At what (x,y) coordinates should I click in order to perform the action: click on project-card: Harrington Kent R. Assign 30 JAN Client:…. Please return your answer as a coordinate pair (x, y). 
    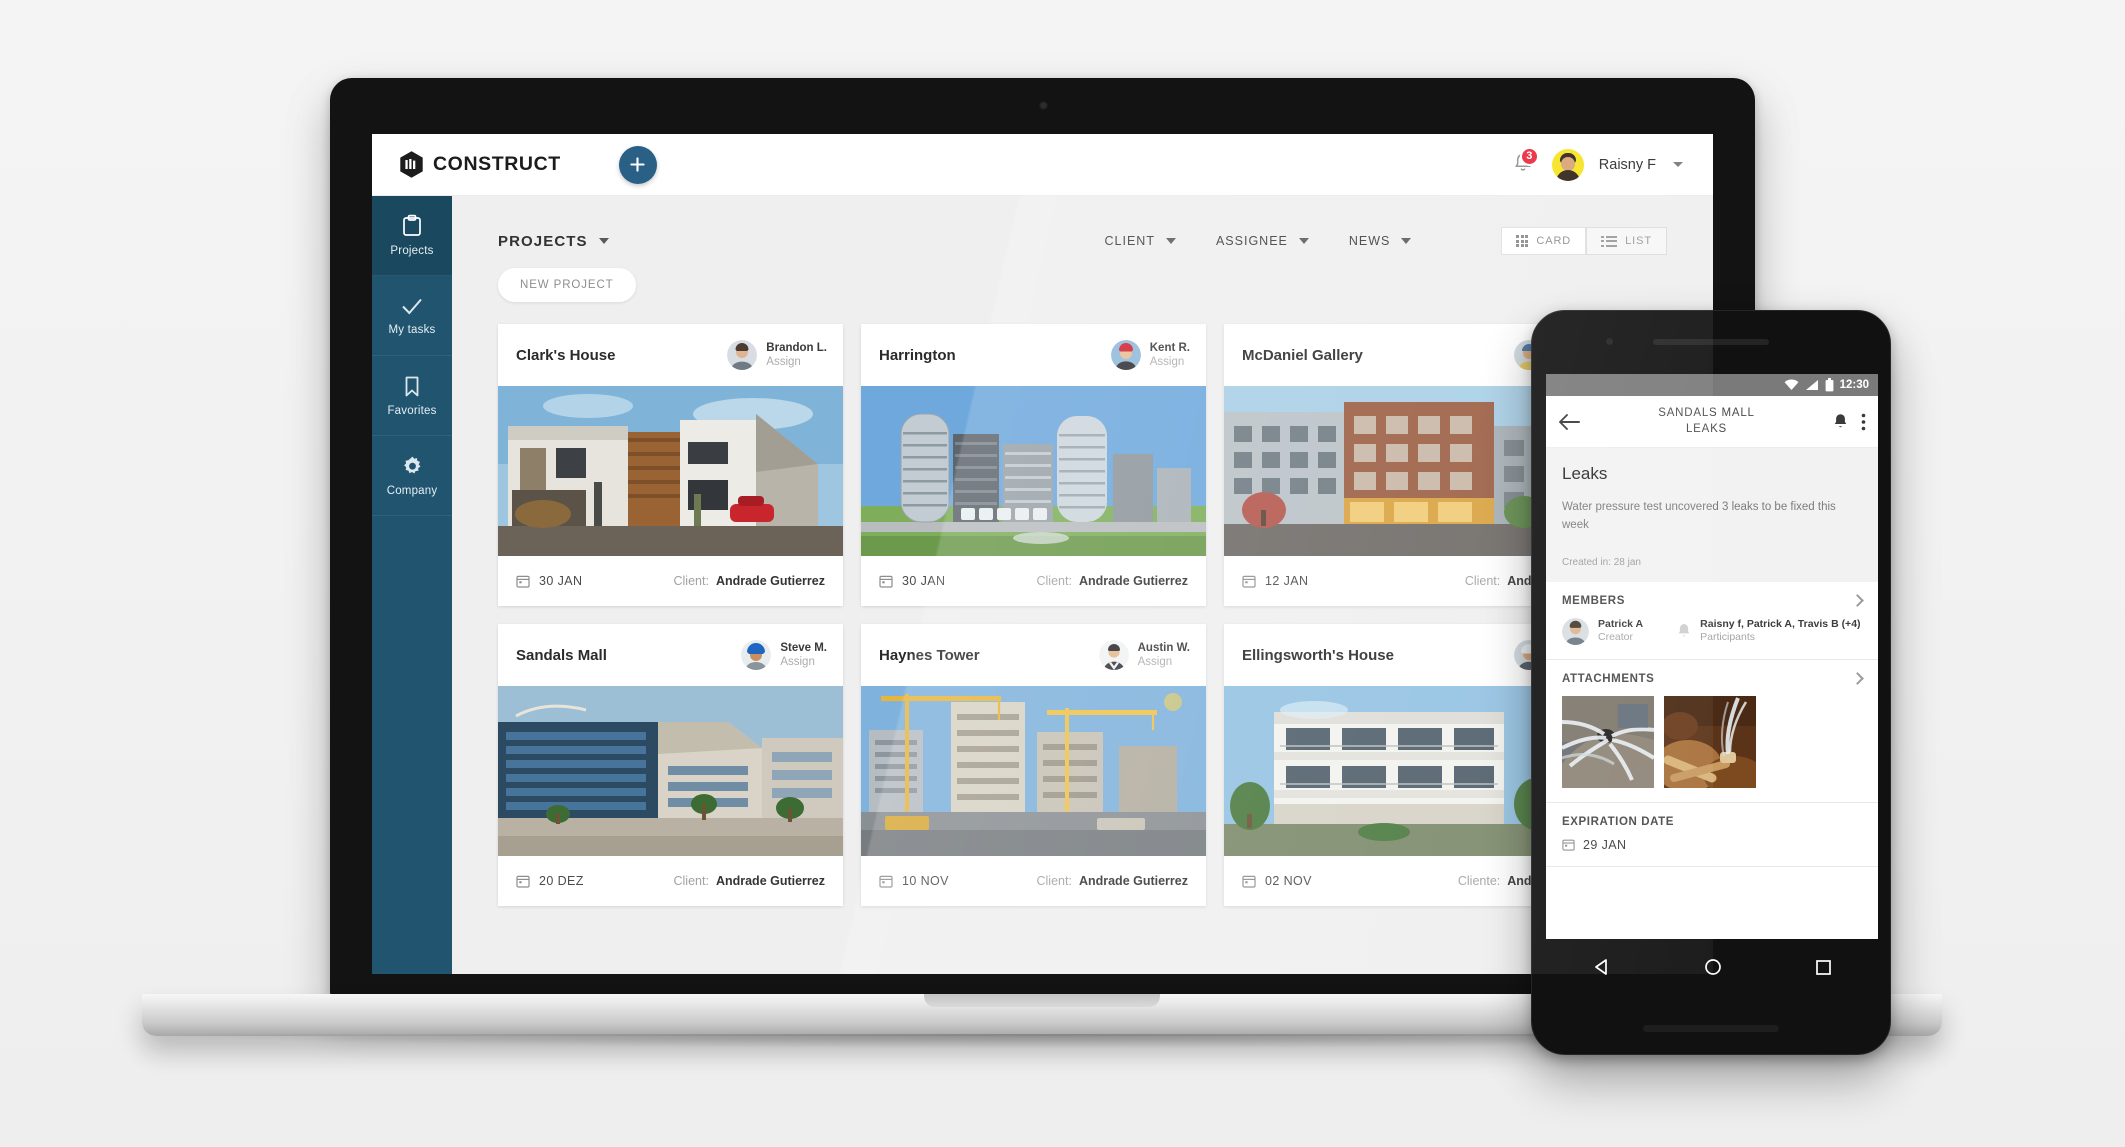
    Looking at the image, I should click on (1033, 465).